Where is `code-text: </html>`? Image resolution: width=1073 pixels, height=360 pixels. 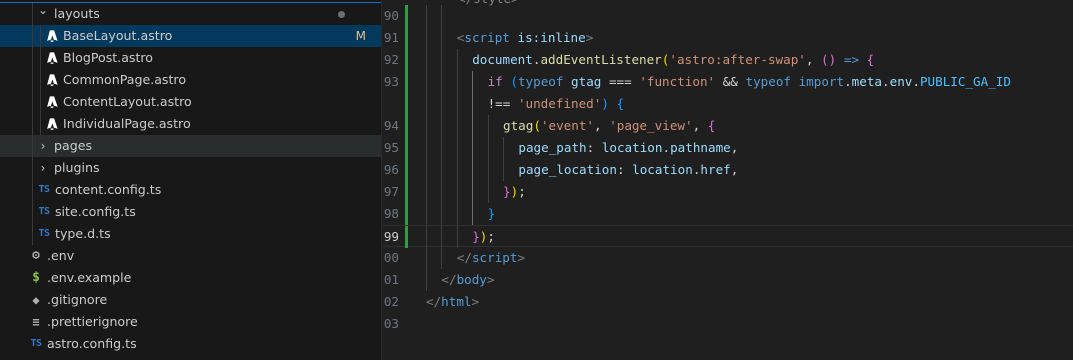
code-text: </html> is located at coordinates (452, 302).